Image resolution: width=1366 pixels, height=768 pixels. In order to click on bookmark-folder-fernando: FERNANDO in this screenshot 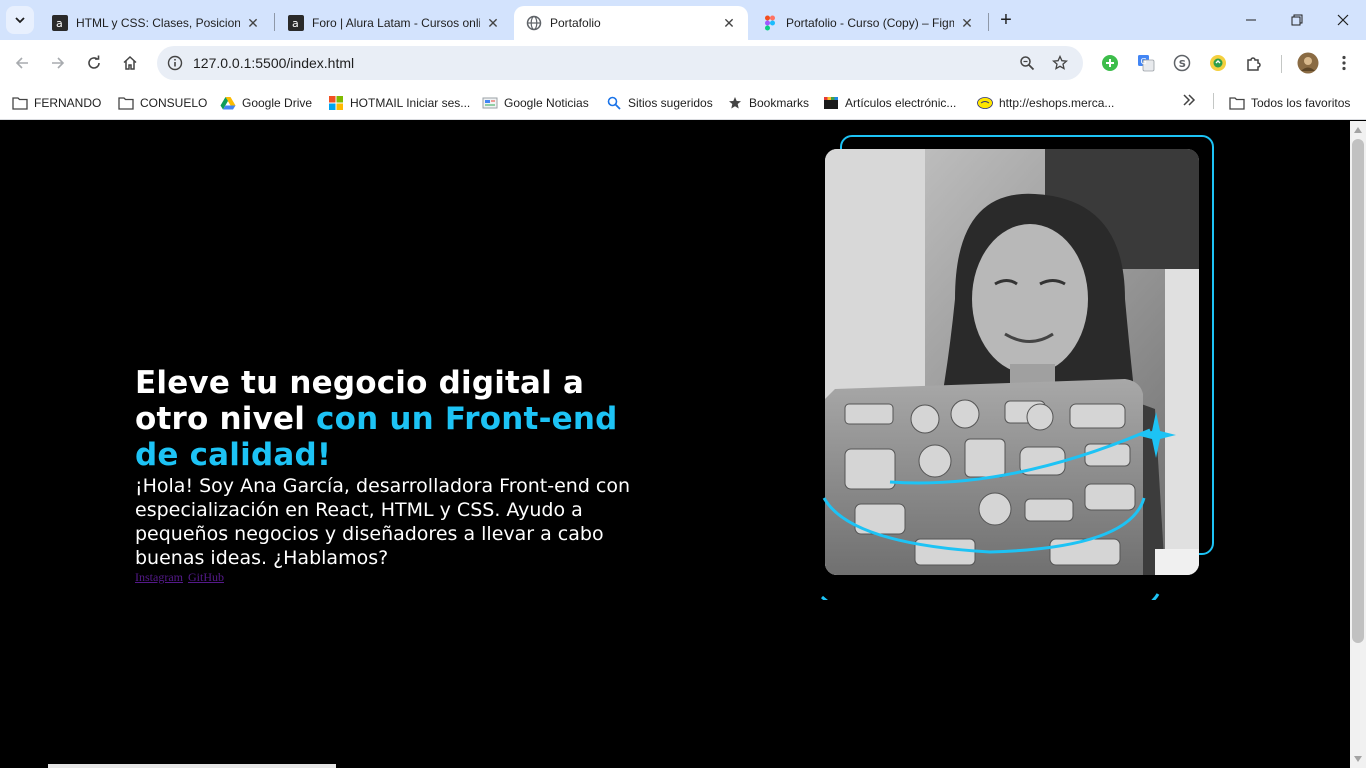, I will do `click(56, 103)`.